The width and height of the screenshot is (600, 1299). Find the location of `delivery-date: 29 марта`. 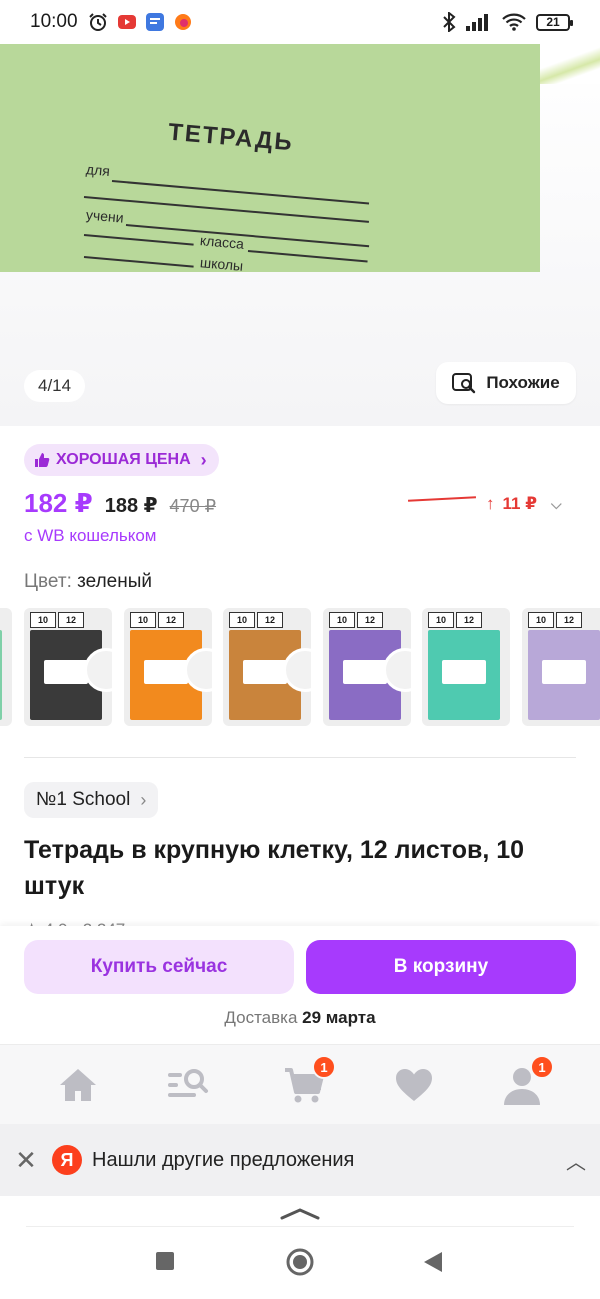

delivery-date: 29 марта is located at coordinates (339, 1017).